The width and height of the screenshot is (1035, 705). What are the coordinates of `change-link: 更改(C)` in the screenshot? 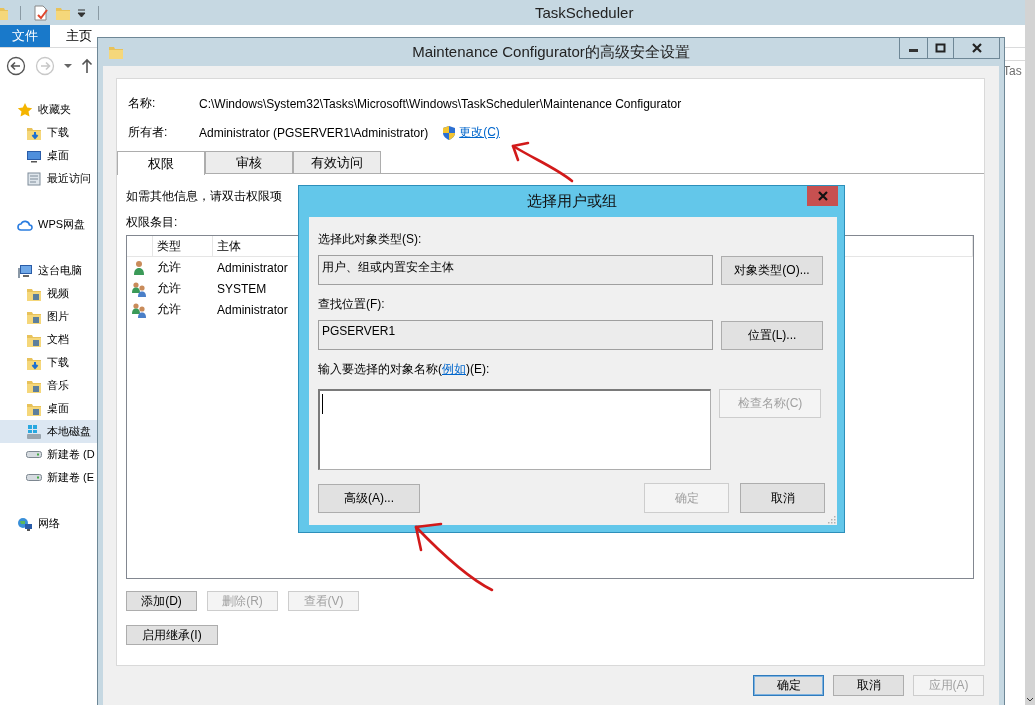 It's located at (479, 132).